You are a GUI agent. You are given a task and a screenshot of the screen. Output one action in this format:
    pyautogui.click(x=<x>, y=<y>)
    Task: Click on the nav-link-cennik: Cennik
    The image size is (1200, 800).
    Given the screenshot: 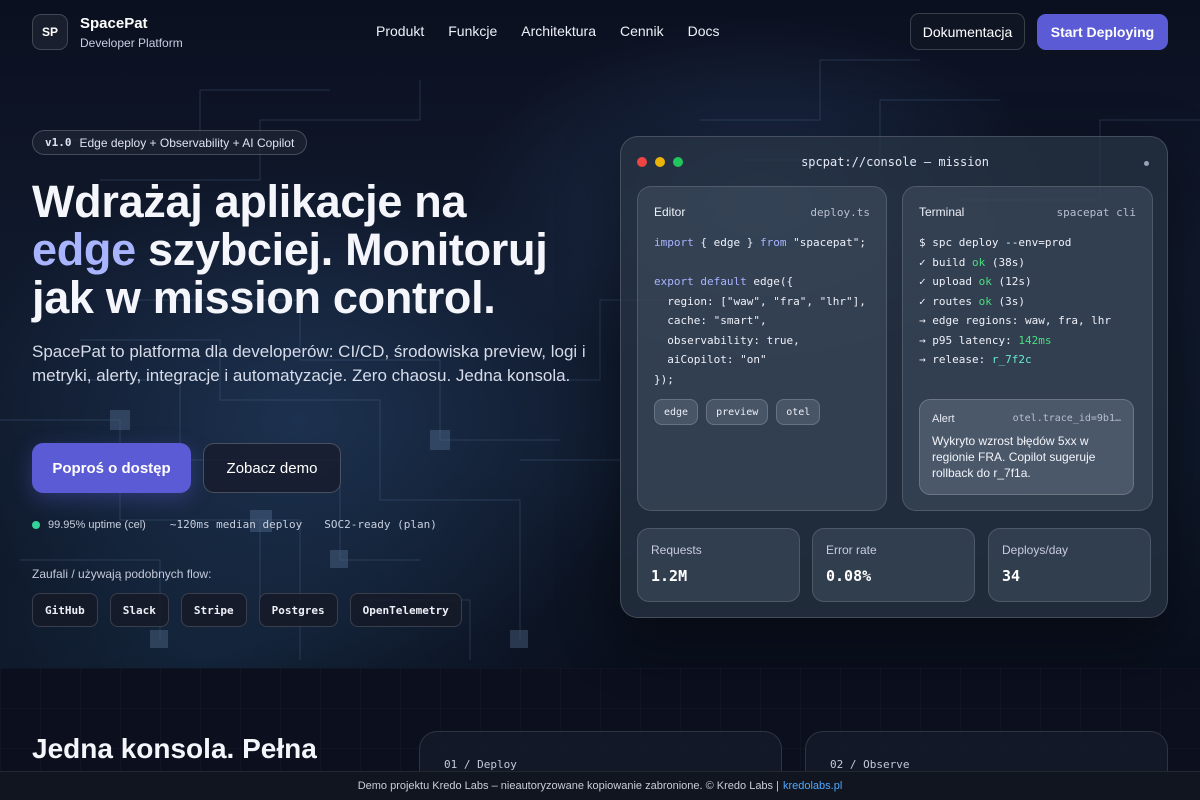 What is the action you would take?
    pyautogui.click(x=642, y=31)
    